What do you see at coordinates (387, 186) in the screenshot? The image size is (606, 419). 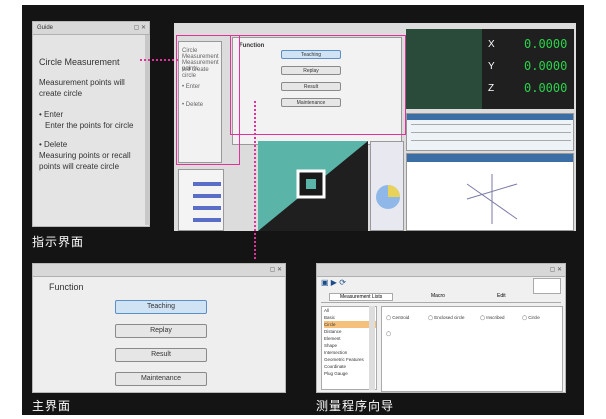 I see `tool-panel` at bounding box center [387, 186].